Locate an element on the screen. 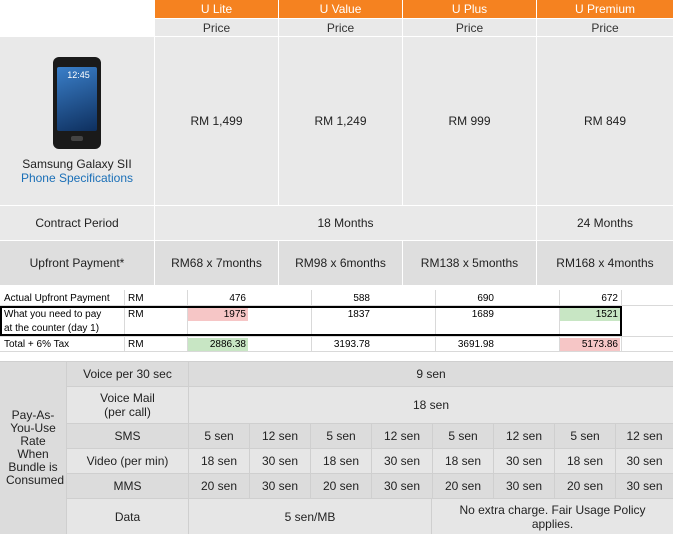 Image resolution: width=673 pixels, height=534 pixels. price-u-value: RM 1,249 is located at coordinates (340, 121).